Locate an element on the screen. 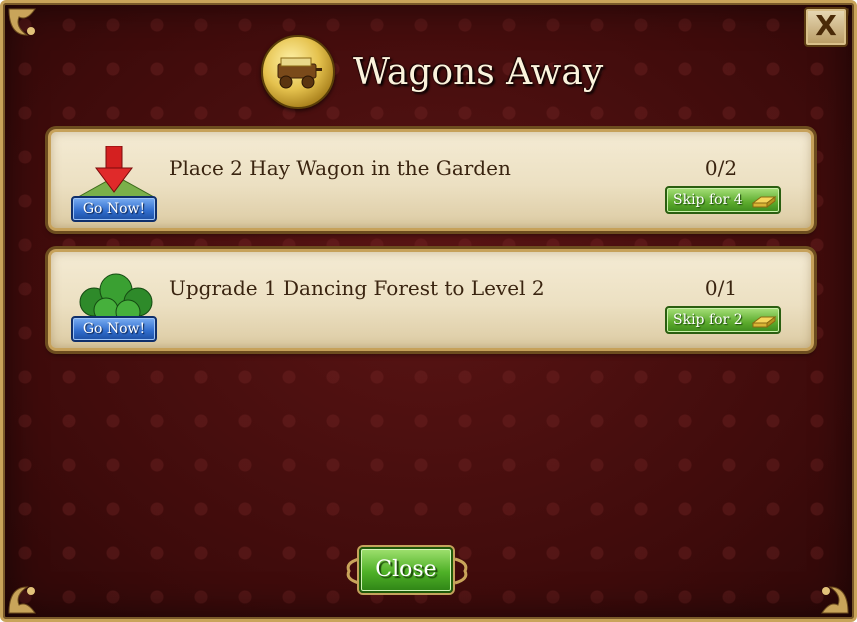  quest-description: Place 2 Hay Wagon in the Garden is located at coordinates (340, 168).